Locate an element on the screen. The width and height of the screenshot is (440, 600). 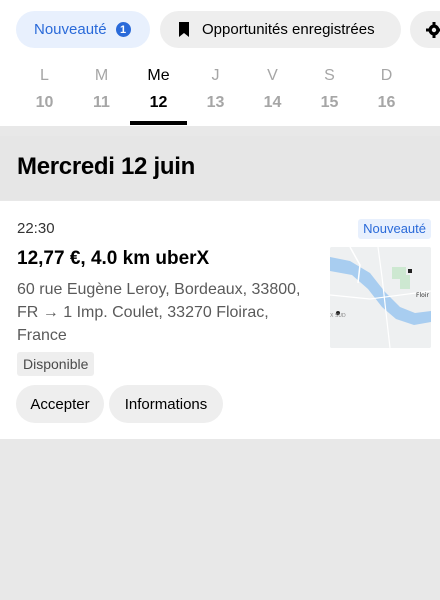
day-friday: V 14 is located at coordinates (272, 93).